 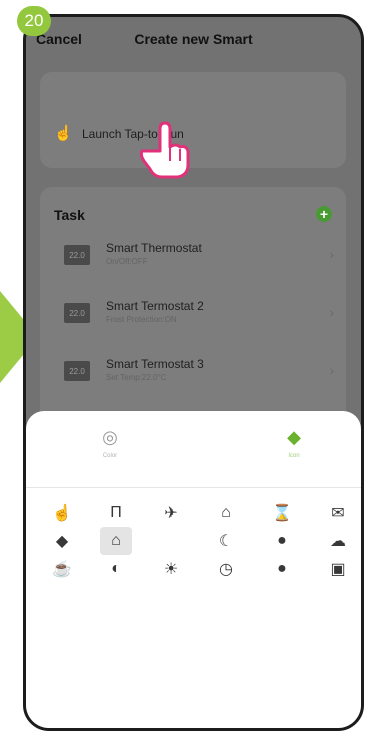 What do you see at coordinates (226, 513) in the screenshot?
I see `leave-home-icon: ⌂` at bounding box center [226, 513].